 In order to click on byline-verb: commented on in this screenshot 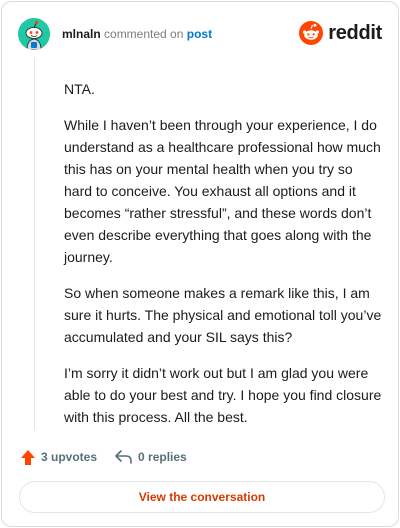, I will do `click(144, 34)`.